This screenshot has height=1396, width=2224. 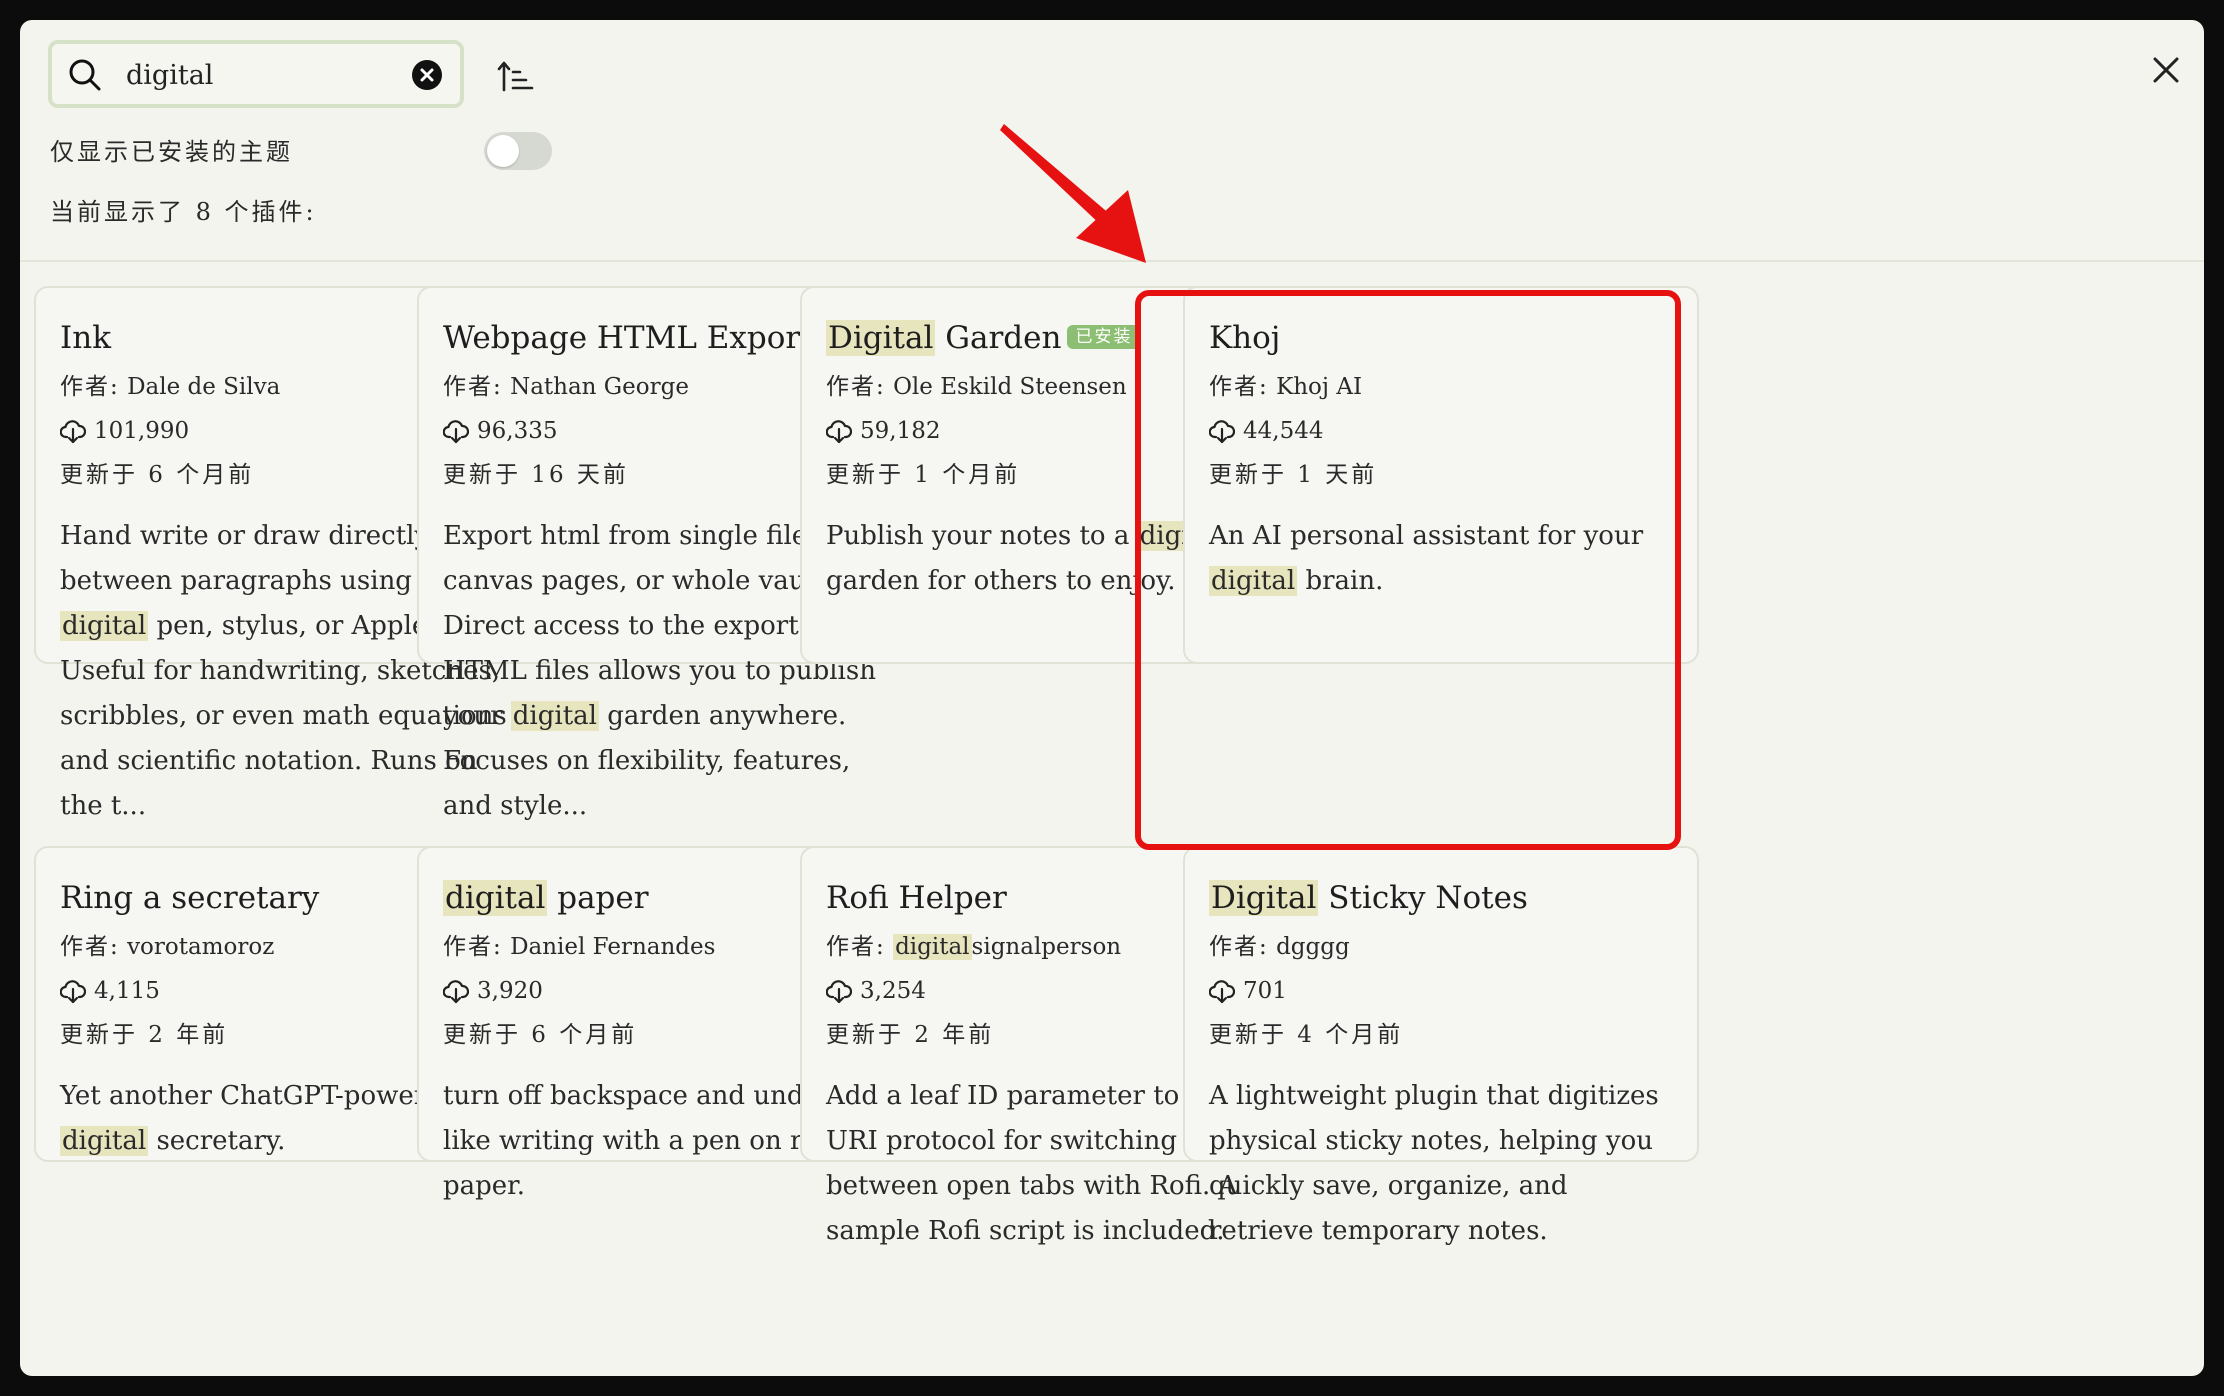 I want to click on sort-icon, so click(x=515, y=76).